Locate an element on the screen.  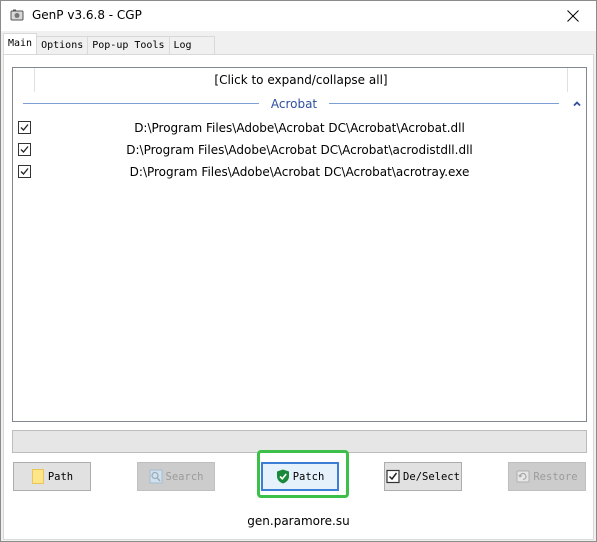
group-header-acrobat: Acrobat is located at coordinates (303, 104).